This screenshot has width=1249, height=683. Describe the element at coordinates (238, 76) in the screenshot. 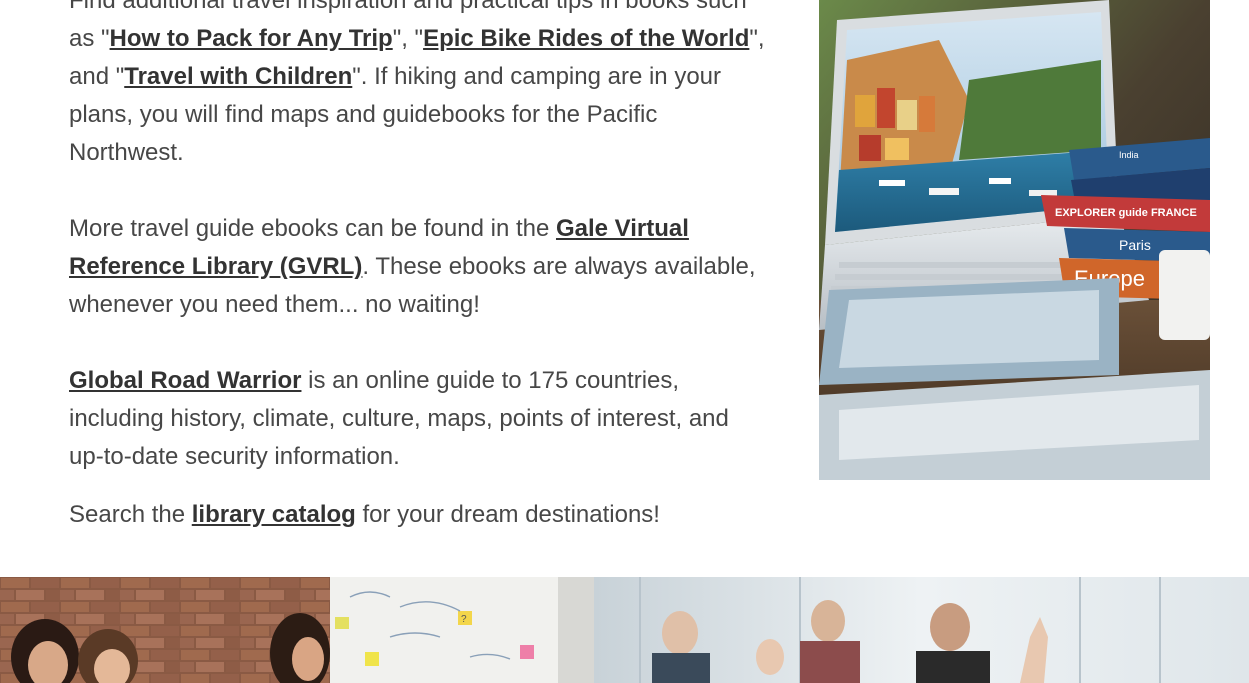

I see `link-travel-with-children: Travel with Children` at that location.